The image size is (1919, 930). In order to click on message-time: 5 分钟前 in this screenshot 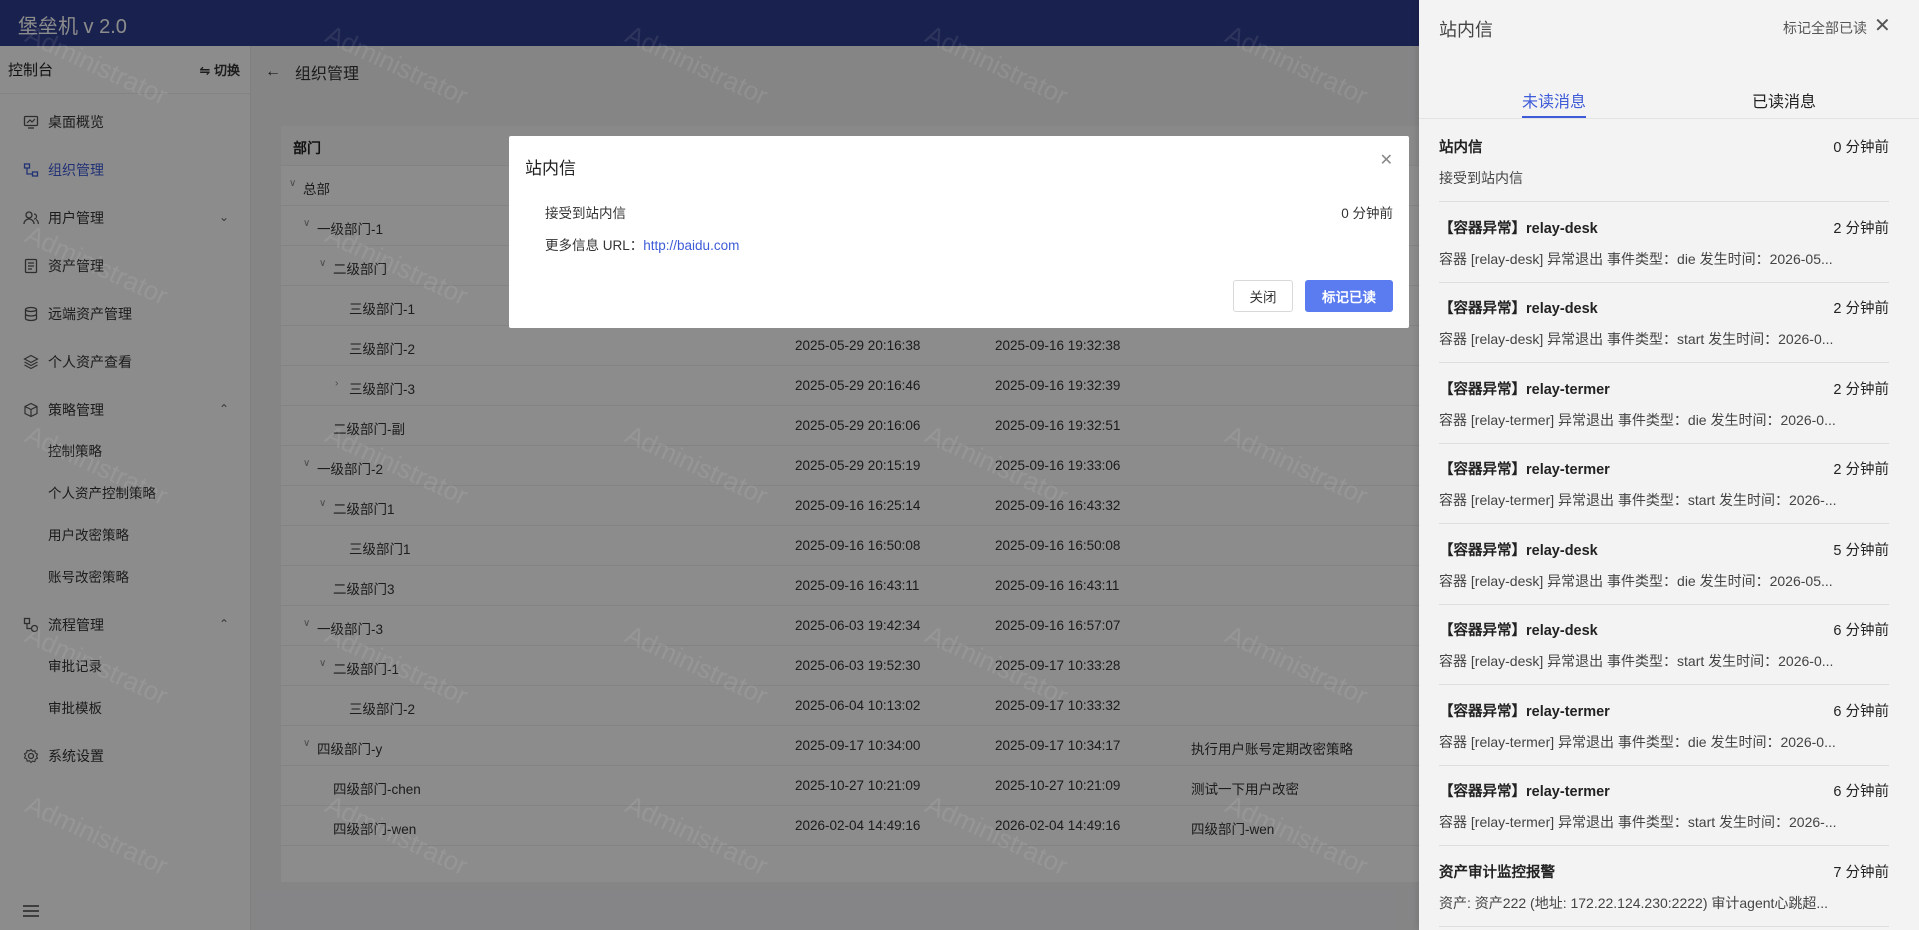, I will do `click(1861, 550)`.